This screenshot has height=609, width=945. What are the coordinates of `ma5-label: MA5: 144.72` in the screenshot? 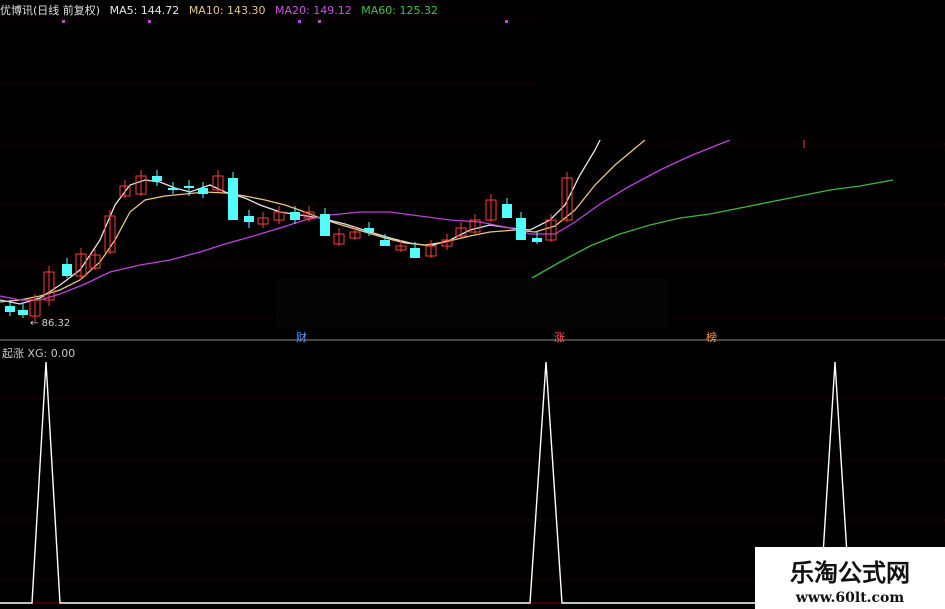 It's located at (144, 10).